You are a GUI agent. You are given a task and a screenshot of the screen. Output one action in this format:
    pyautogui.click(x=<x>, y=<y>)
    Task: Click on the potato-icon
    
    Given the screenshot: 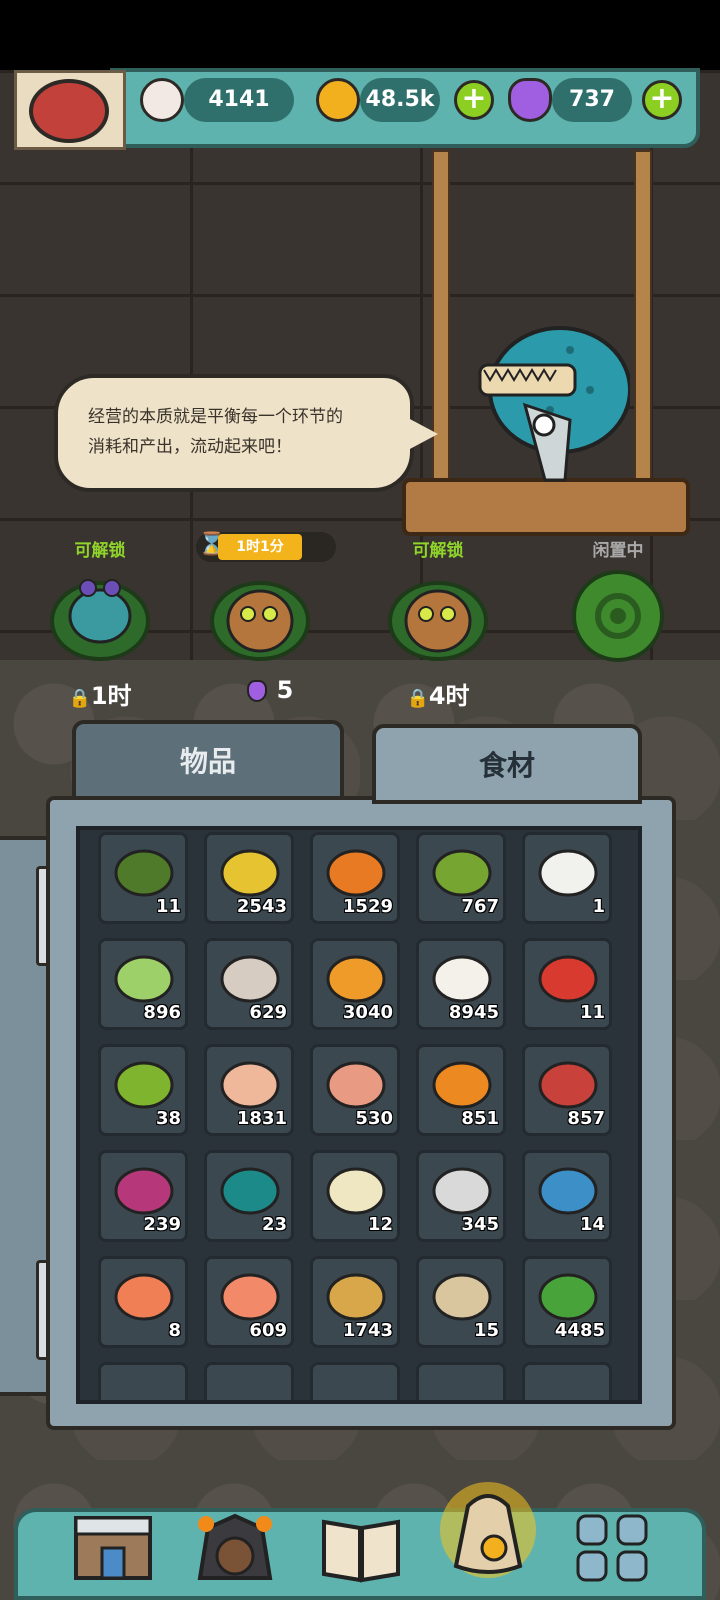 What is the action you would take?
    pyautogui.click(x=356, y=1295)
    